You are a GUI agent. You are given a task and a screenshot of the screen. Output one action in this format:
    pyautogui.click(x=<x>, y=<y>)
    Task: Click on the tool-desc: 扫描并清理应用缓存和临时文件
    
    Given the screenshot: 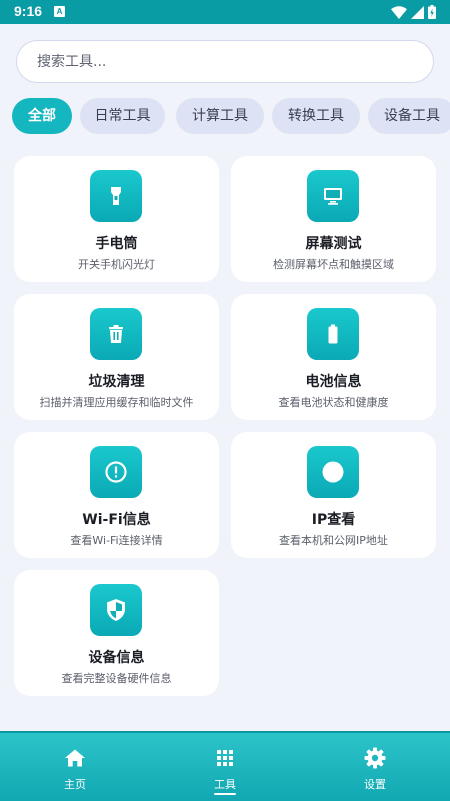 What is the action you would take?
    pyautogui.click(x=116, y=402)
    